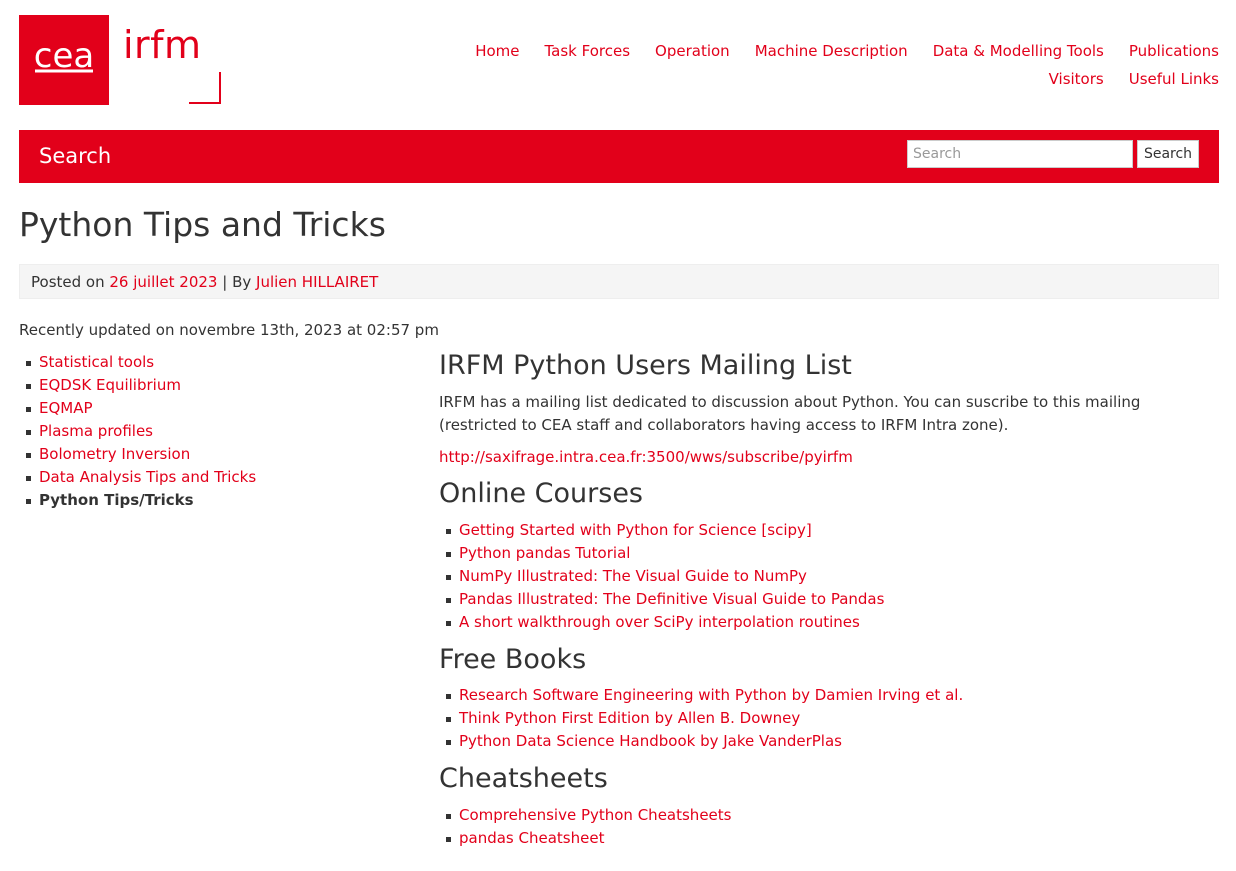  I want to click on sidebar-item-bolometry: Bolometry Inversion, so click(137, 455).